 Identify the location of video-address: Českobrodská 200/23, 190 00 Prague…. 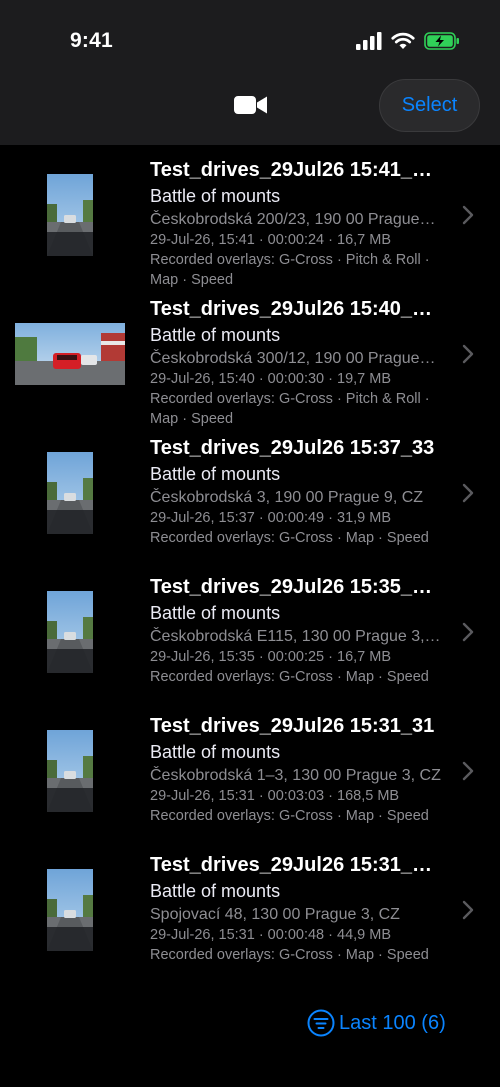
(293, 219).